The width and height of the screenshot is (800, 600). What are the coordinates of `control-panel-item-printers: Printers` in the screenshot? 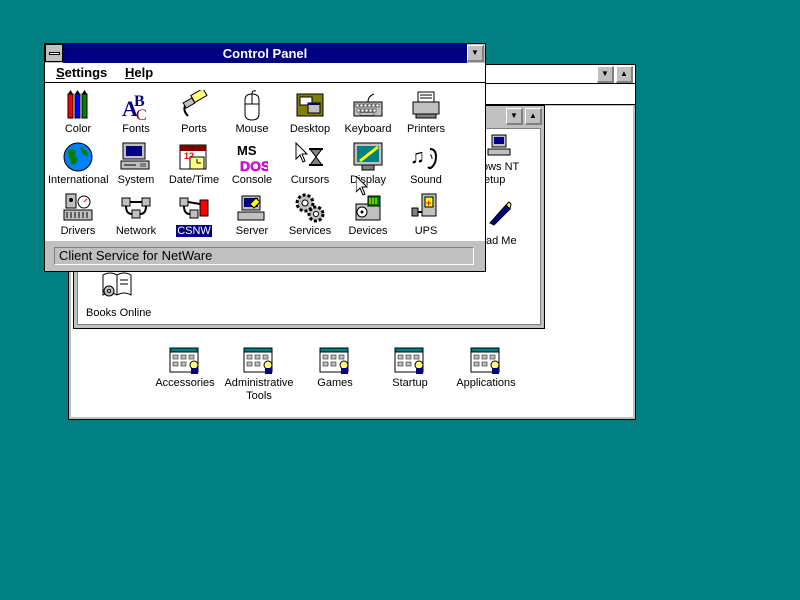 It's located at (426, 112).